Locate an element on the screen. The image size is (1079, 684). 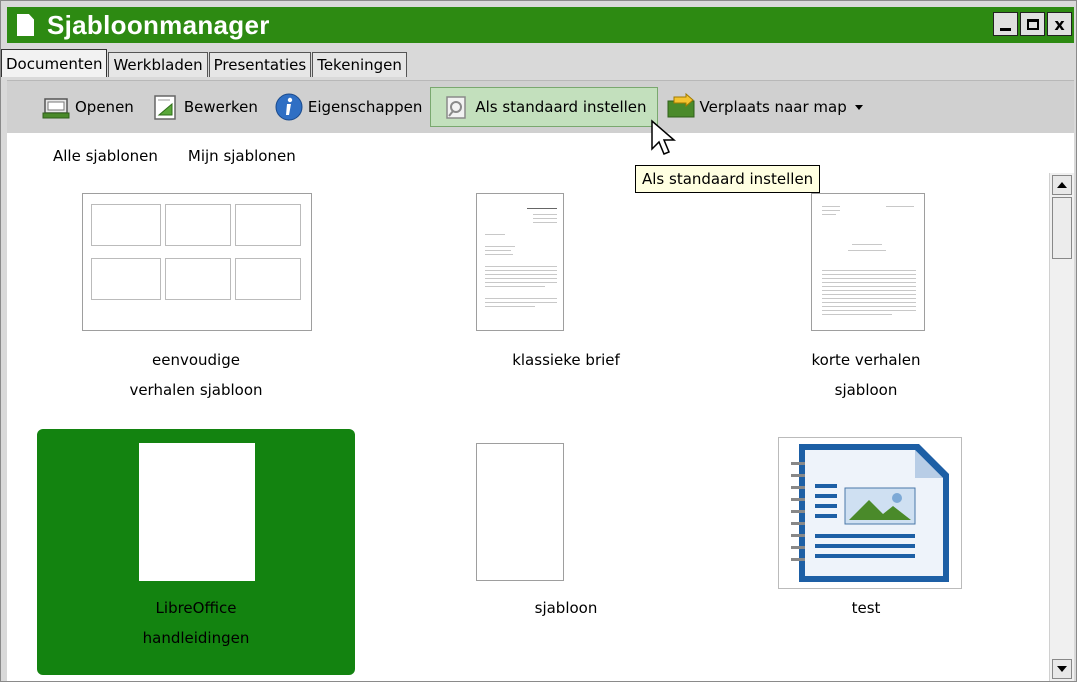
filter-my-templates: Mijn sjablonen is located at coordinates (242, 156).